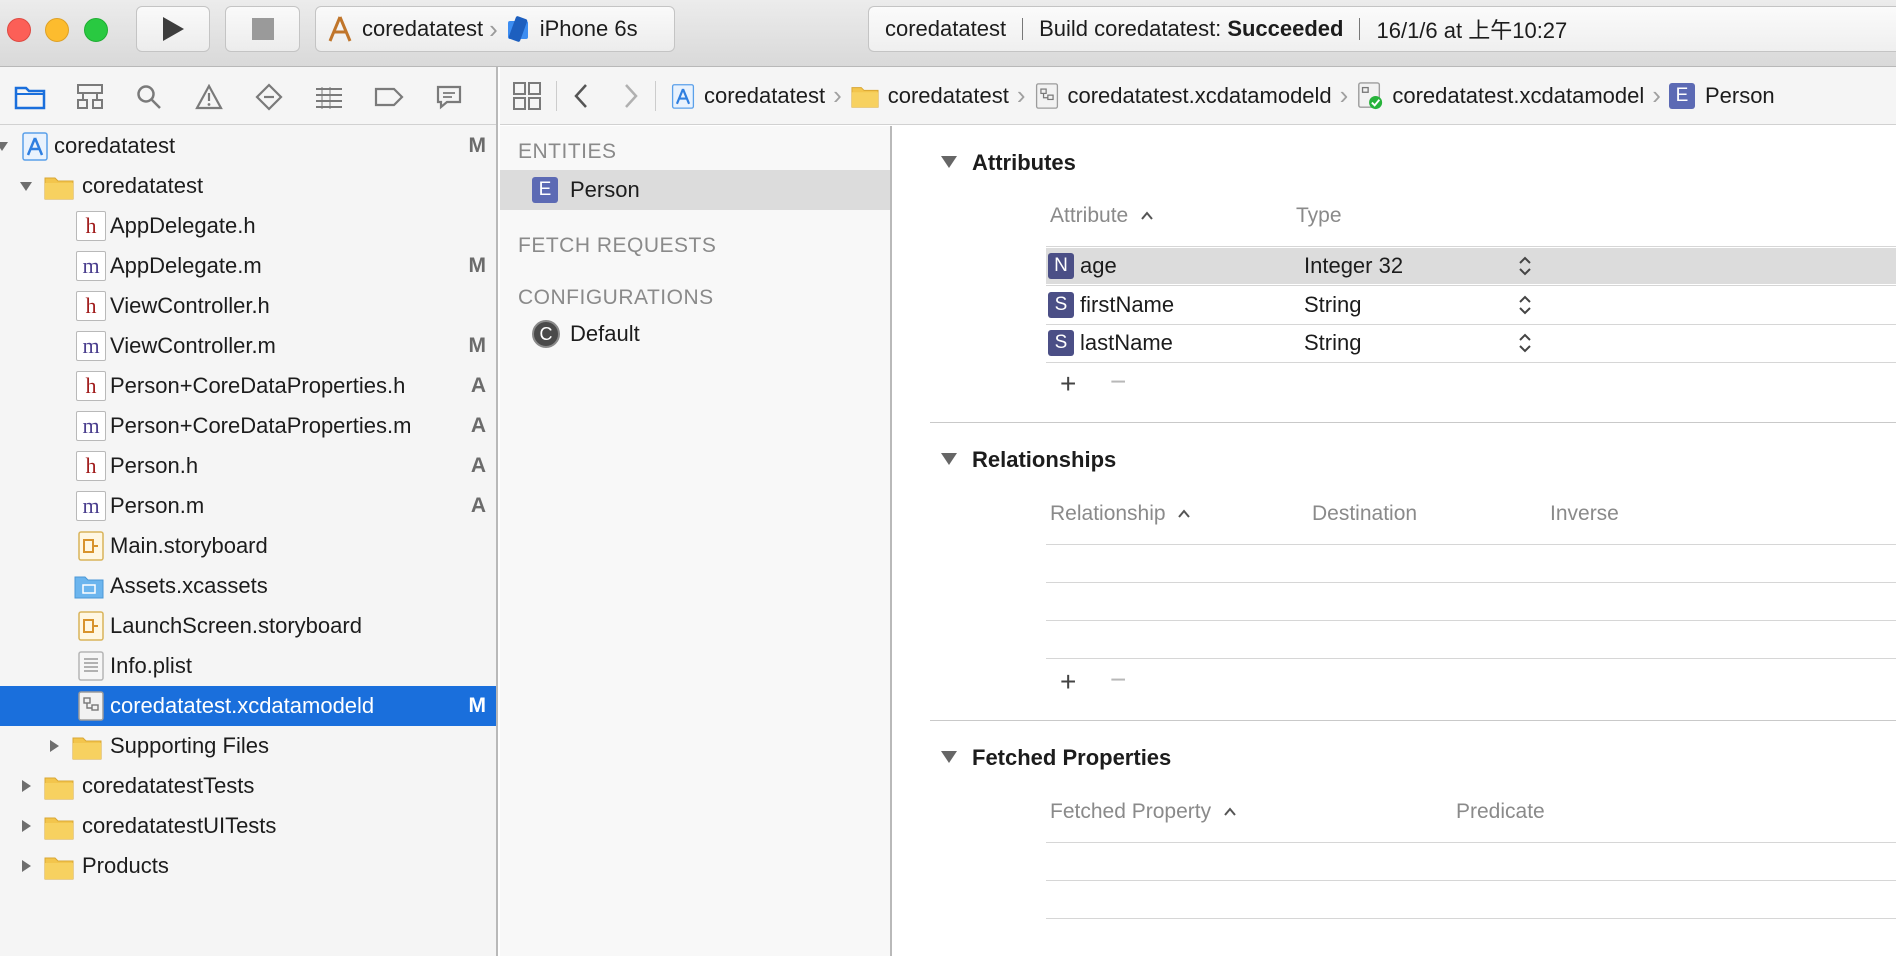 This screenshot has width=1896, height=956. Describe the element at coordinates (695, 334) in the screenshot. I see `configuration-row-default: C Default` at that location.